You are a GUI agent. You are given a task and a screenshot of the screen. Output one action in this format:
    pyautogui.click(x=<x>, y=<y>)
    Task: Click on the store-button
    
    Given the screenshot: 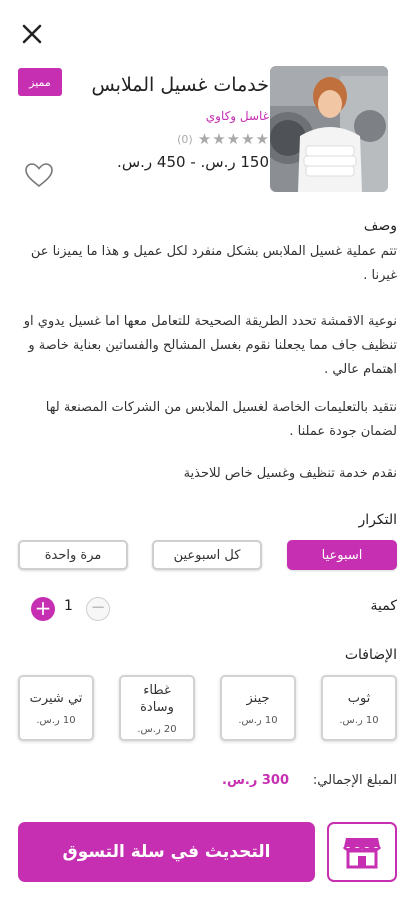 What is the action you would take?
    pyautogui.click(x=362, y=852)
    